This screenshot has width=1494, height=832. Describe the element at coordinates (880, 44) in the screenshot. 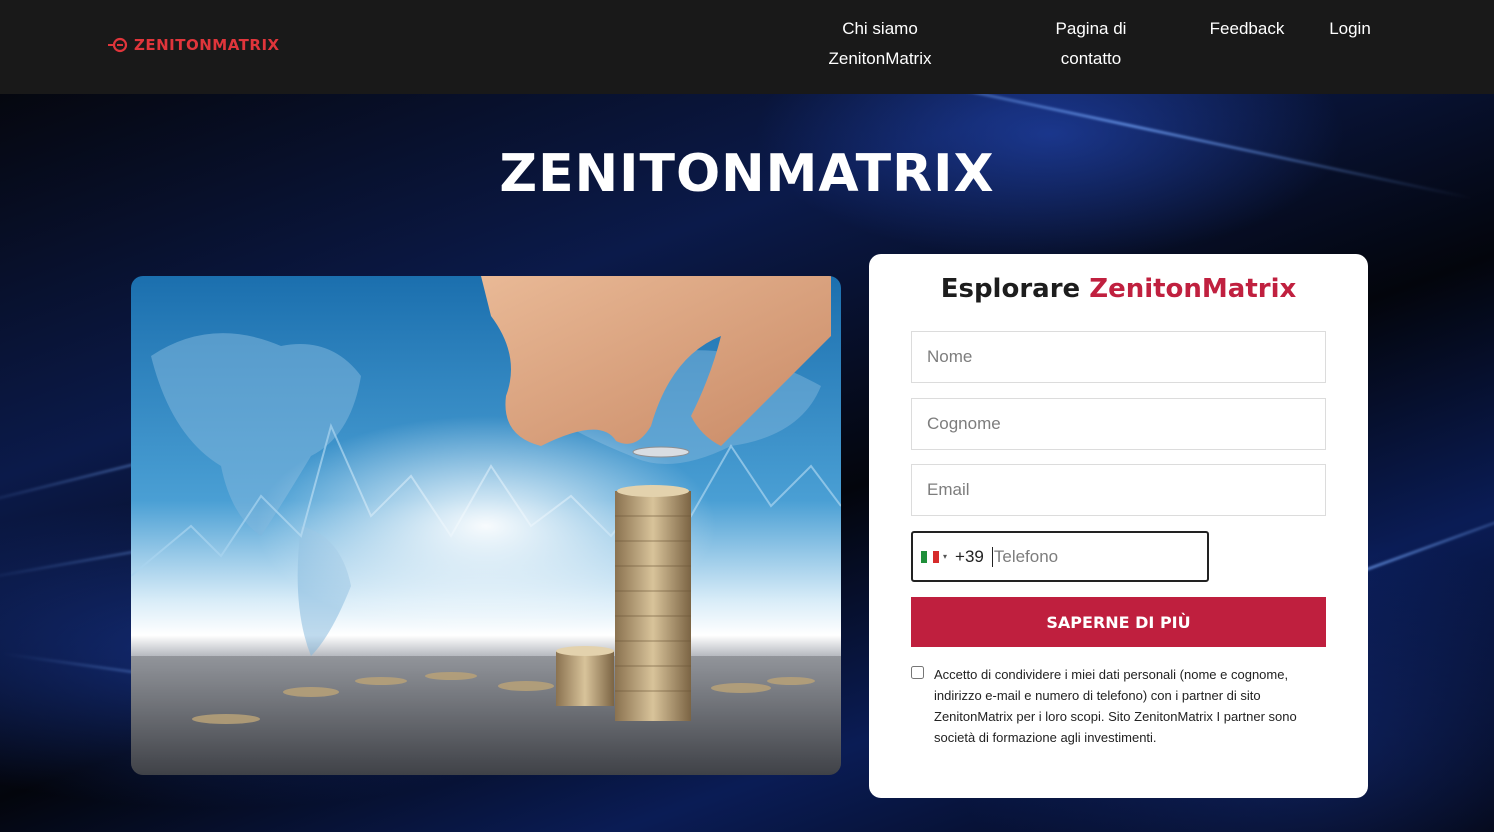

I see `nav-link-chi-siamo: Chi siamo ZenitonMatrix` at that location.